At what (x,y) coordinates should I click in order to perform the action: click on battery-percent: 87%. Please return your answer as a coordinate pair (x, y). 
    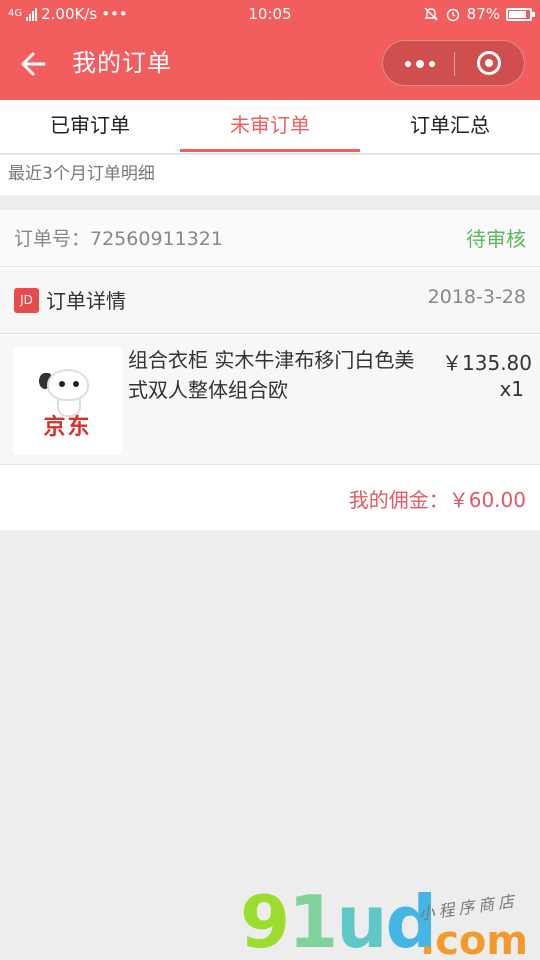
    Looking at the image, I should click on (483, 14).